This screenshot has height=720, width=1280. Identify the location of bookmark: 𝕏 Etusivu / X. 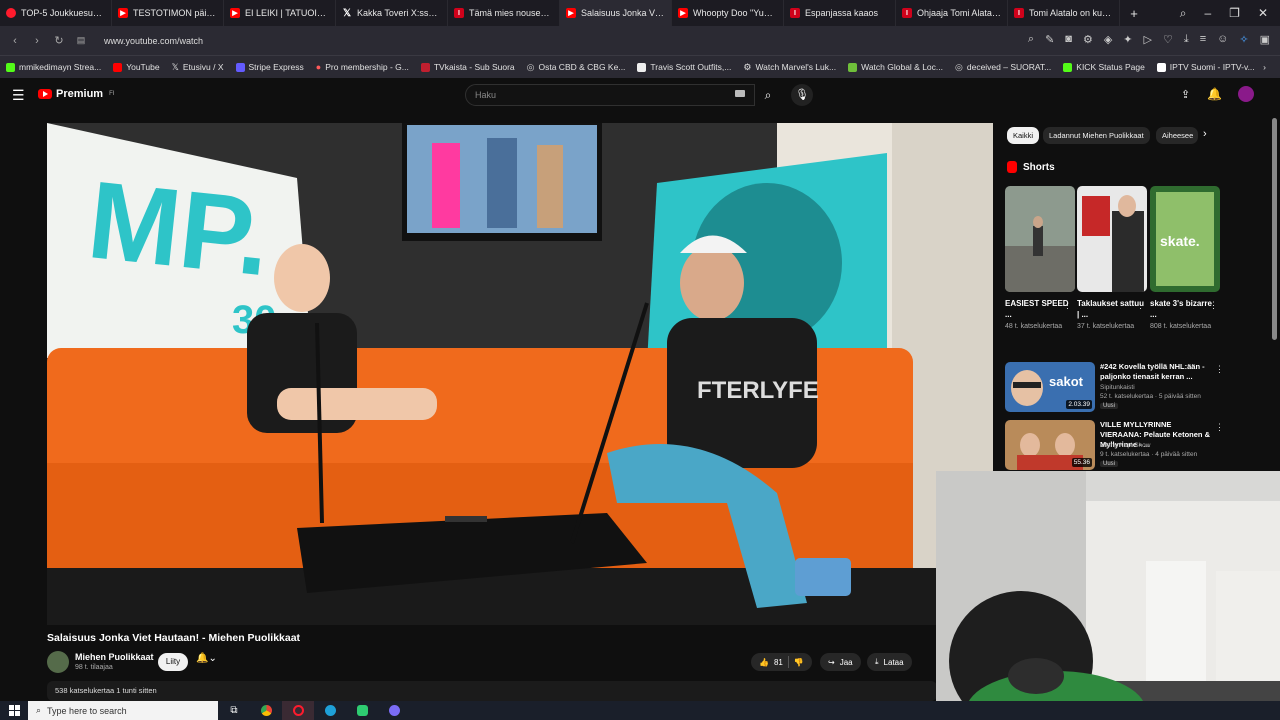
(198, 67).